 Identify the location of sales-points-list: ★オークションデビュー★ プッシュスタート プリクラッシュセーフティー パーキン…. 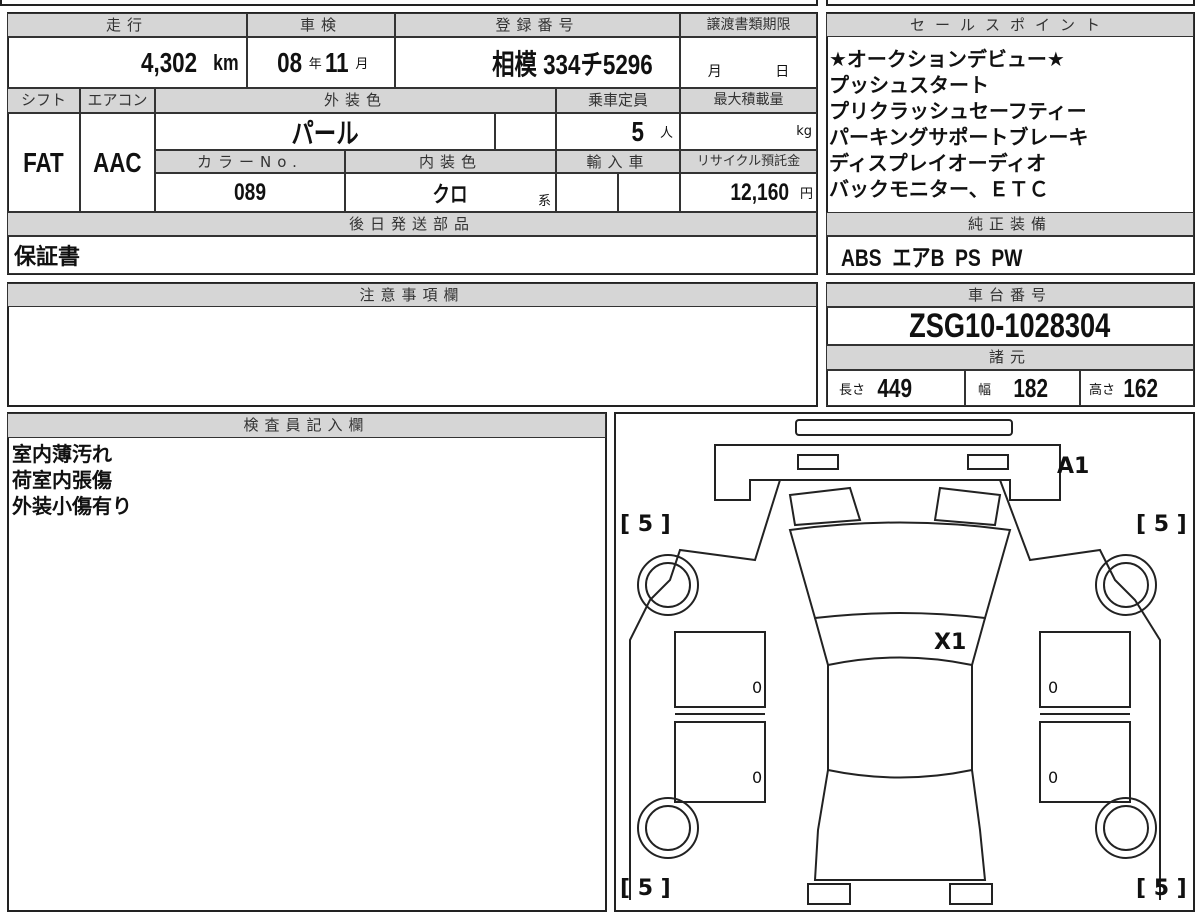
(1010, 124).